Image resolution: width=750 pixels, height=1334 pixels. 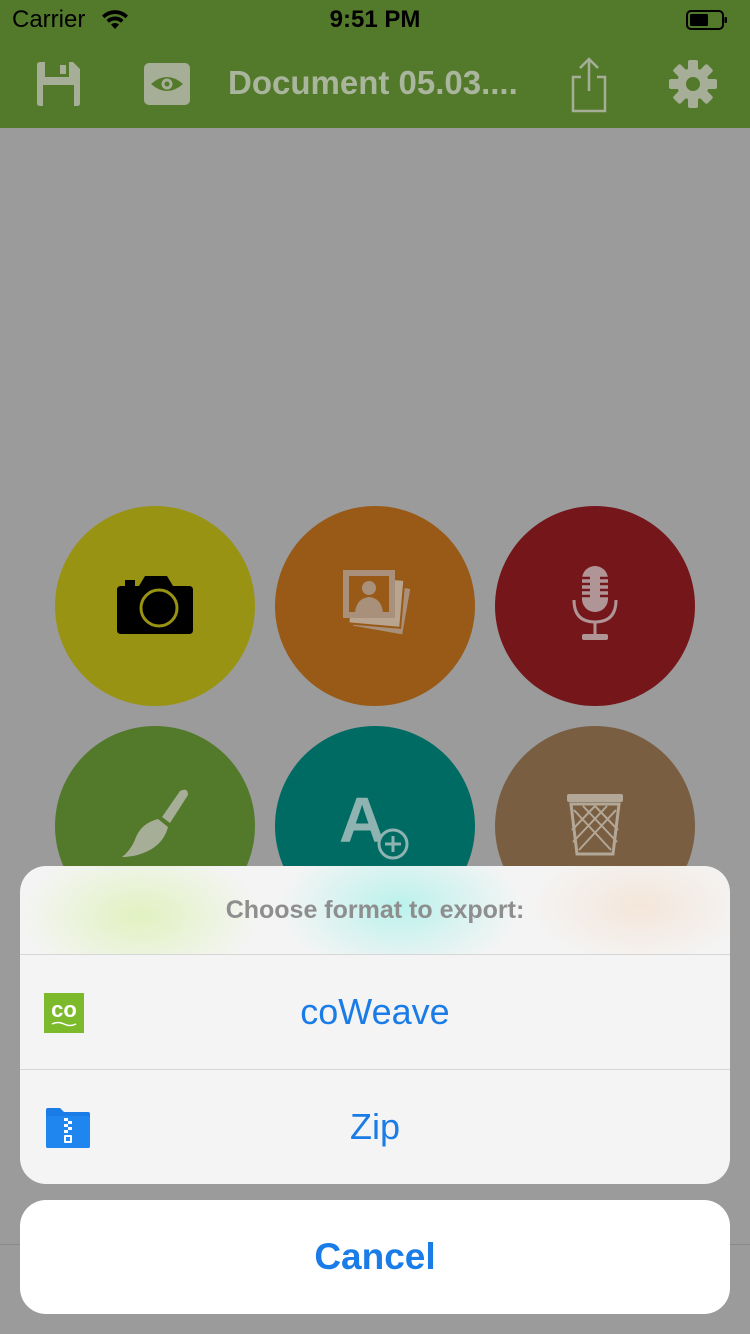 What do you see at coordinates (155, 826) in the screenshot?
I see `paintbrush-icon` at bounding box center [155, 826].